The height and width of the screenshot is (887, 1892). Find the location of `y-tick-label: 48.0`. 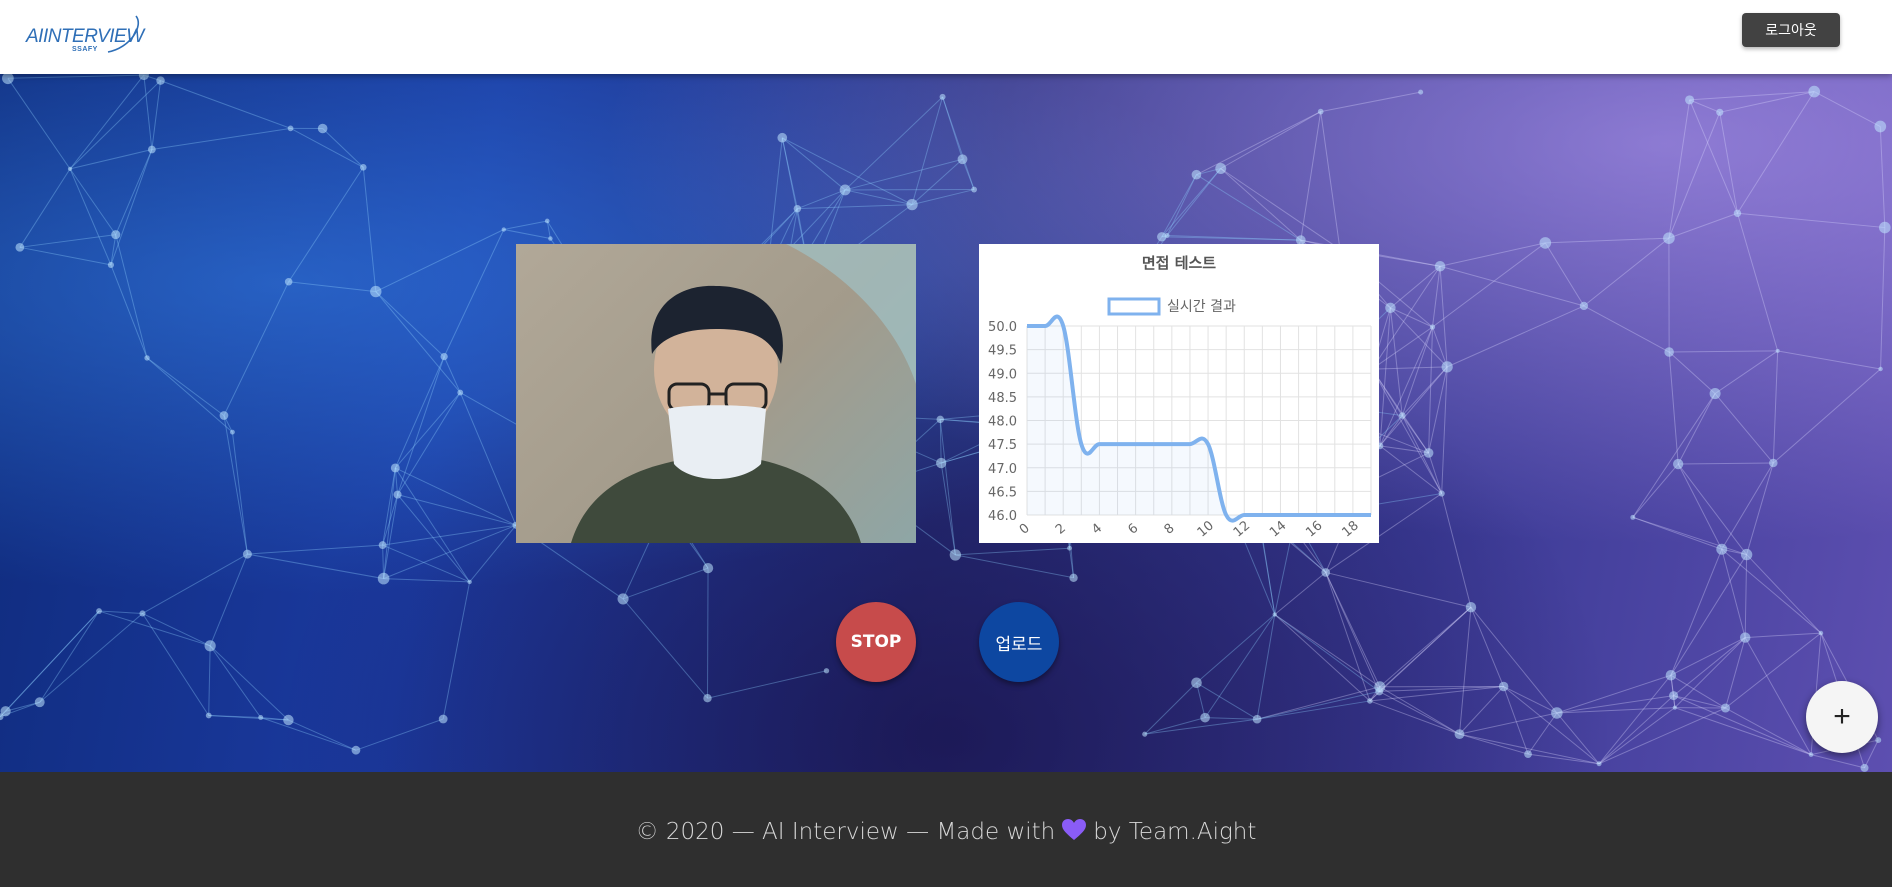

y-tick-label: 48.0 is located at coordinates (1002, 422).